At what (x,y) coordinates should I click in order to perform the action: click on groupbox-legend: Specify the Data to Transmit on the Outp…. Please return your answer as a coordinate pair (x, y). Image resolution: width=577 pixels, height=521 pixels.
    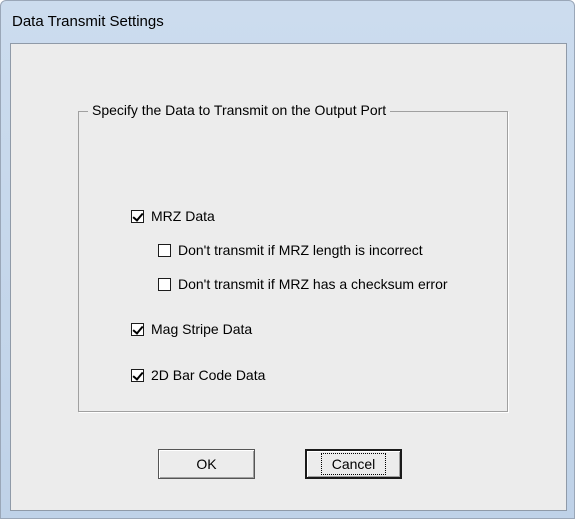
    Looking at the image, I should click on (239, 110).